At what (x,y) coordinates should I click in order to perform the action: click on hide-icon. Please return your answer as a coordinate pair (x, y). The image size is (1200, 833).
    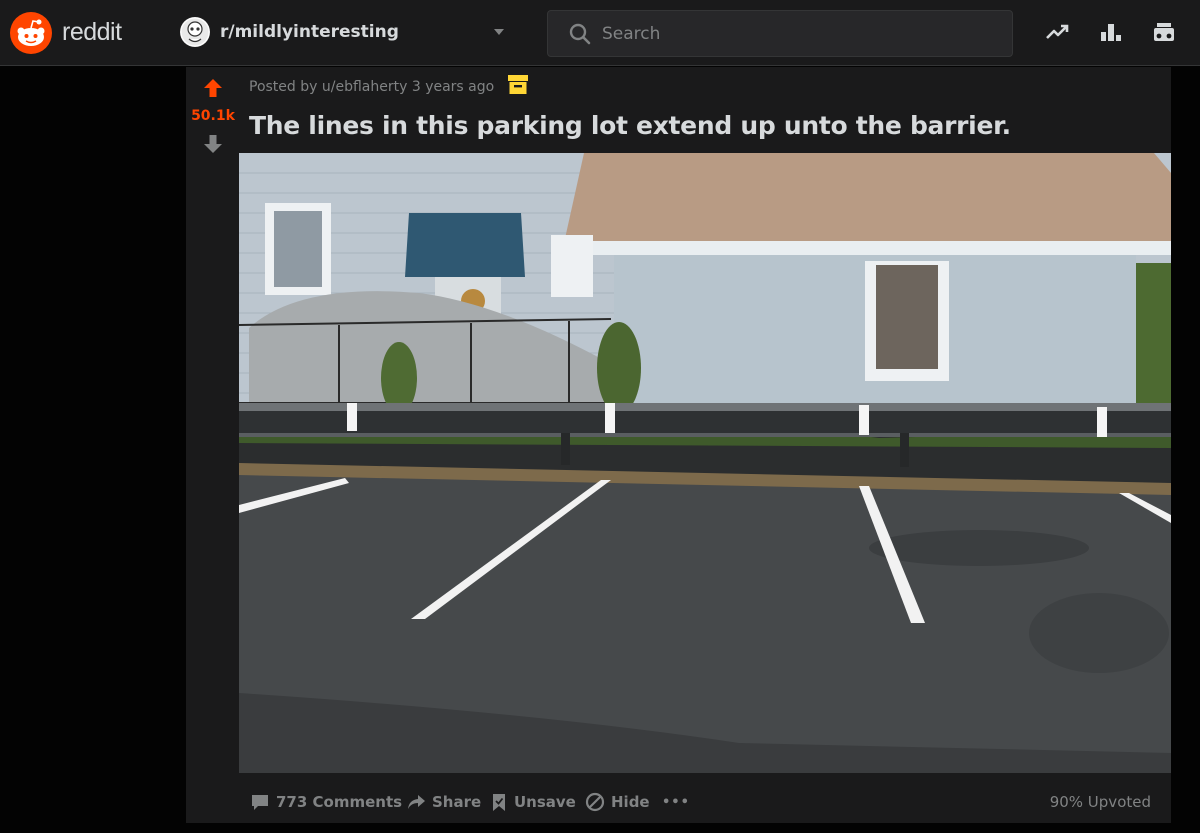
    Looking at the image, I should click on (595, 802).